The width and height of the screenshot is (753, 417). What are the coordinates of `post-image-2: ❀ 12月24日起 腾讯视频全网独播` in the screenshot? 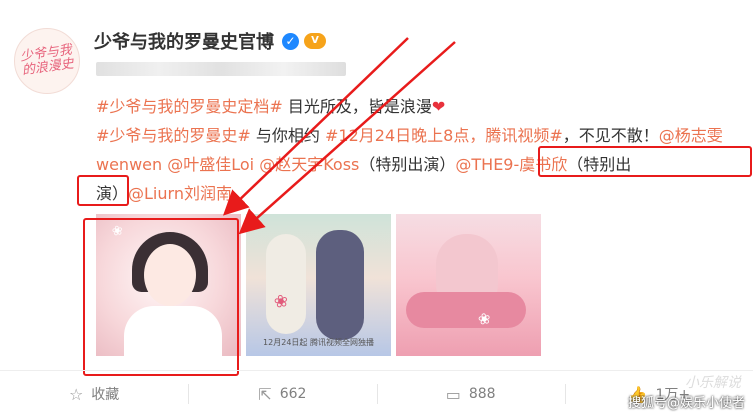 It's located at (318, 285).